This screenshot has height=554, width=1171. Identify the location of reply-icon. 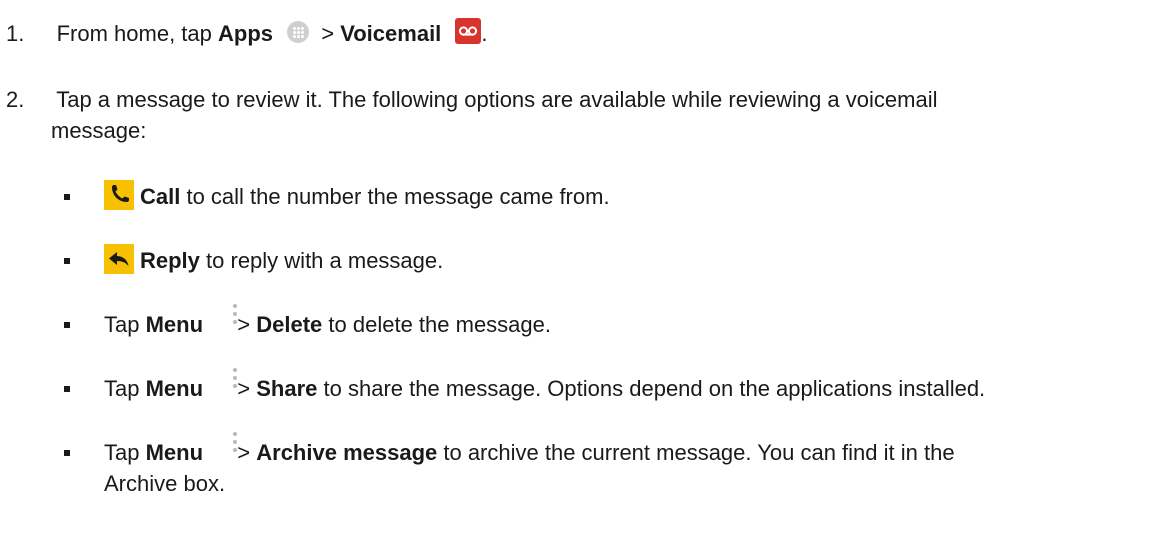
(119, 259).